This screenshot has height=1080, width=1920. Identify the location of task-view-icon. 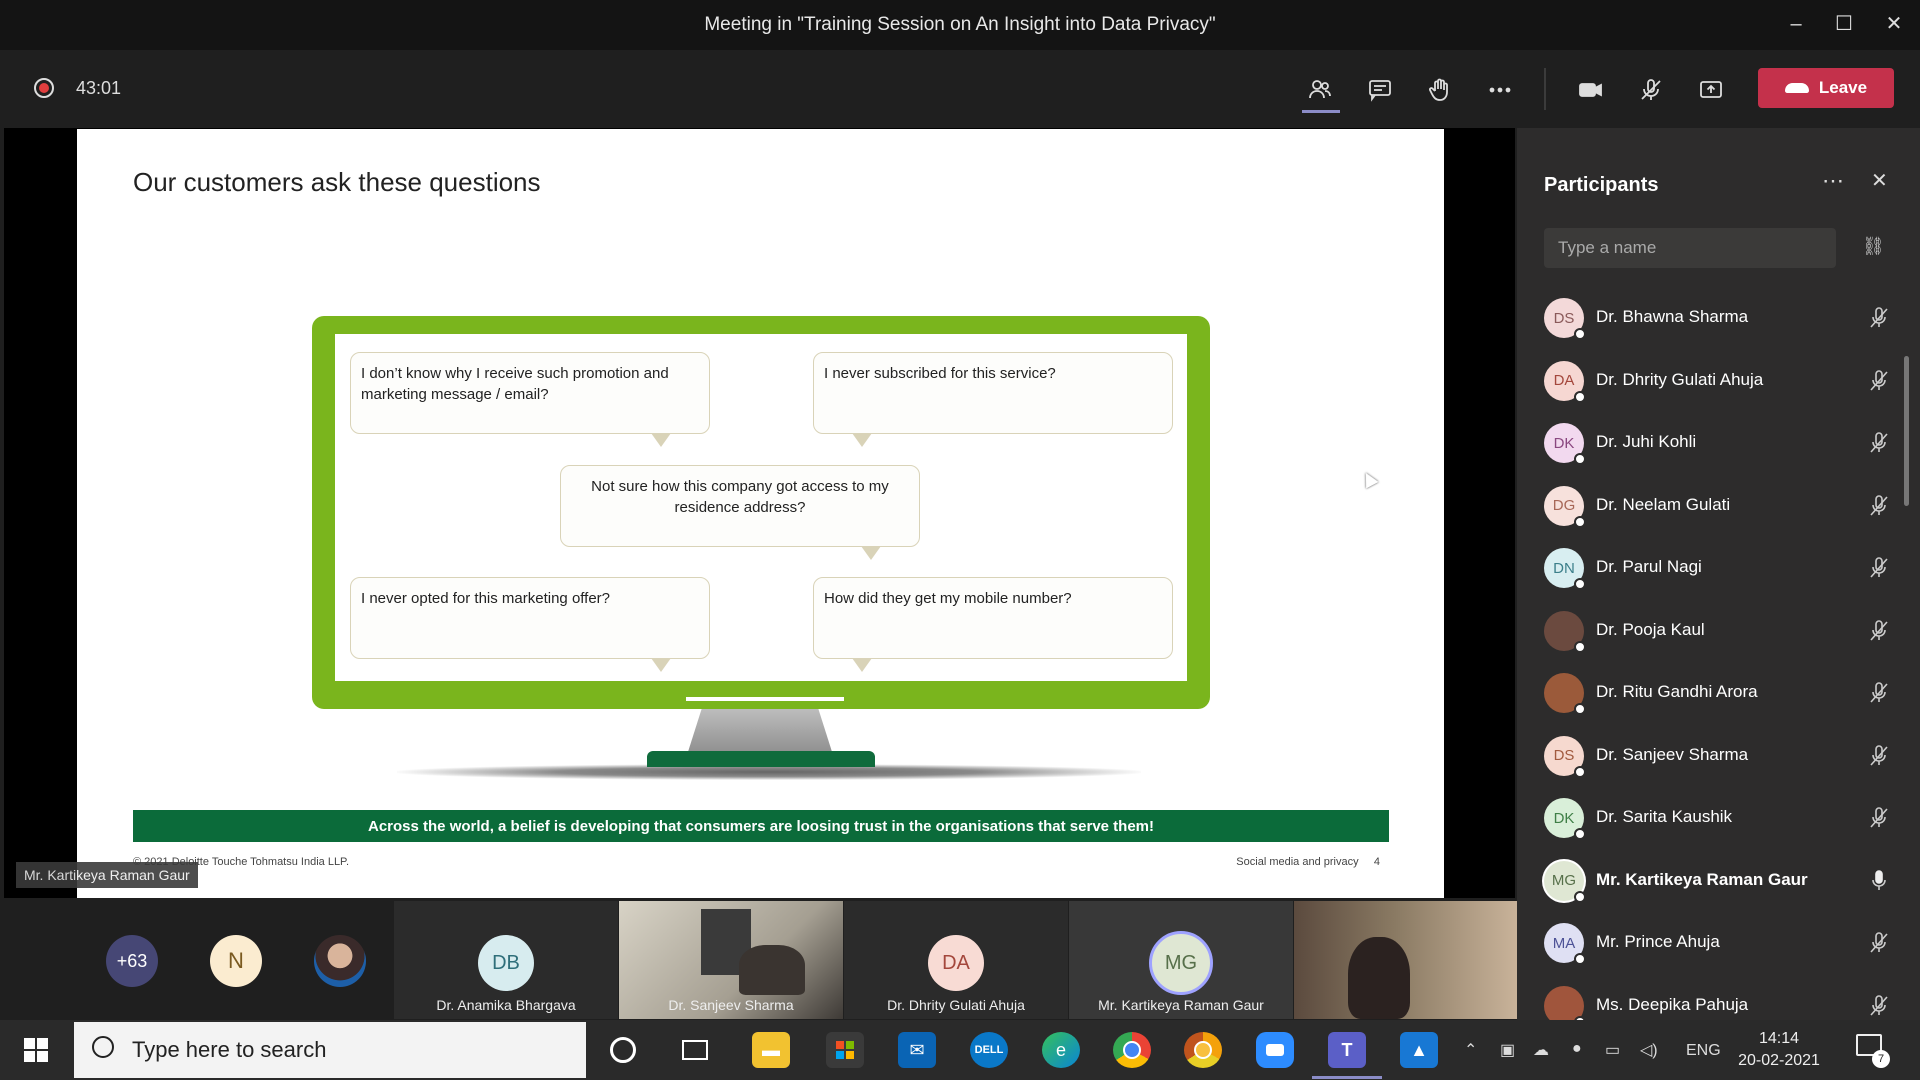
(695, 1050).